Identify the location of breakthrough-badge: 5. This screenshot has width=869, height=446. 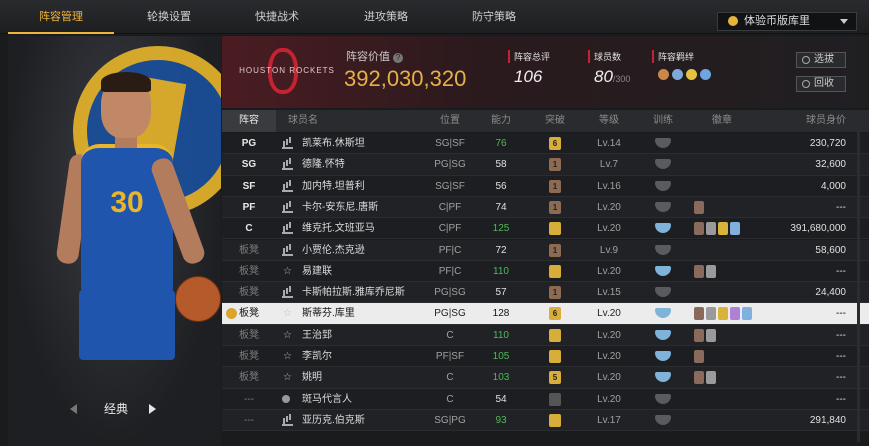
(555, 377).